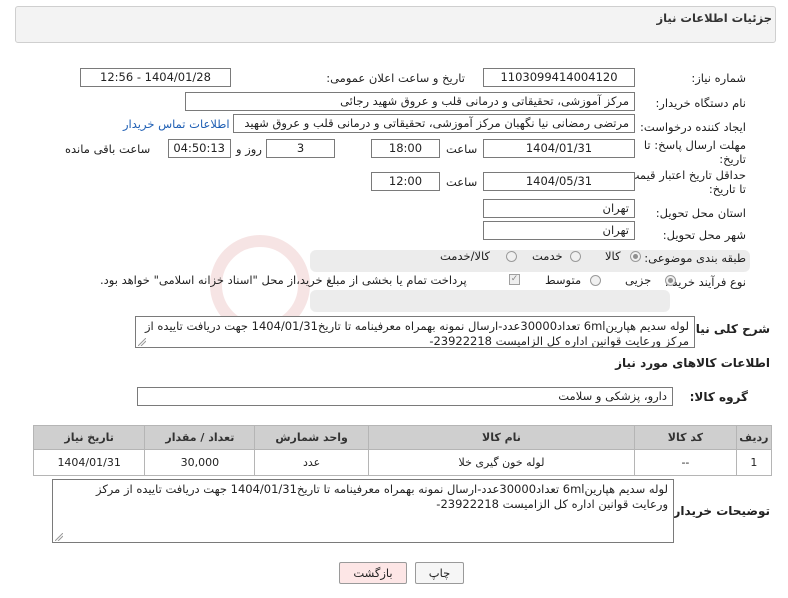  I want to click on creator-label: ایجاد کننده درخواست:, so click(693, 127).